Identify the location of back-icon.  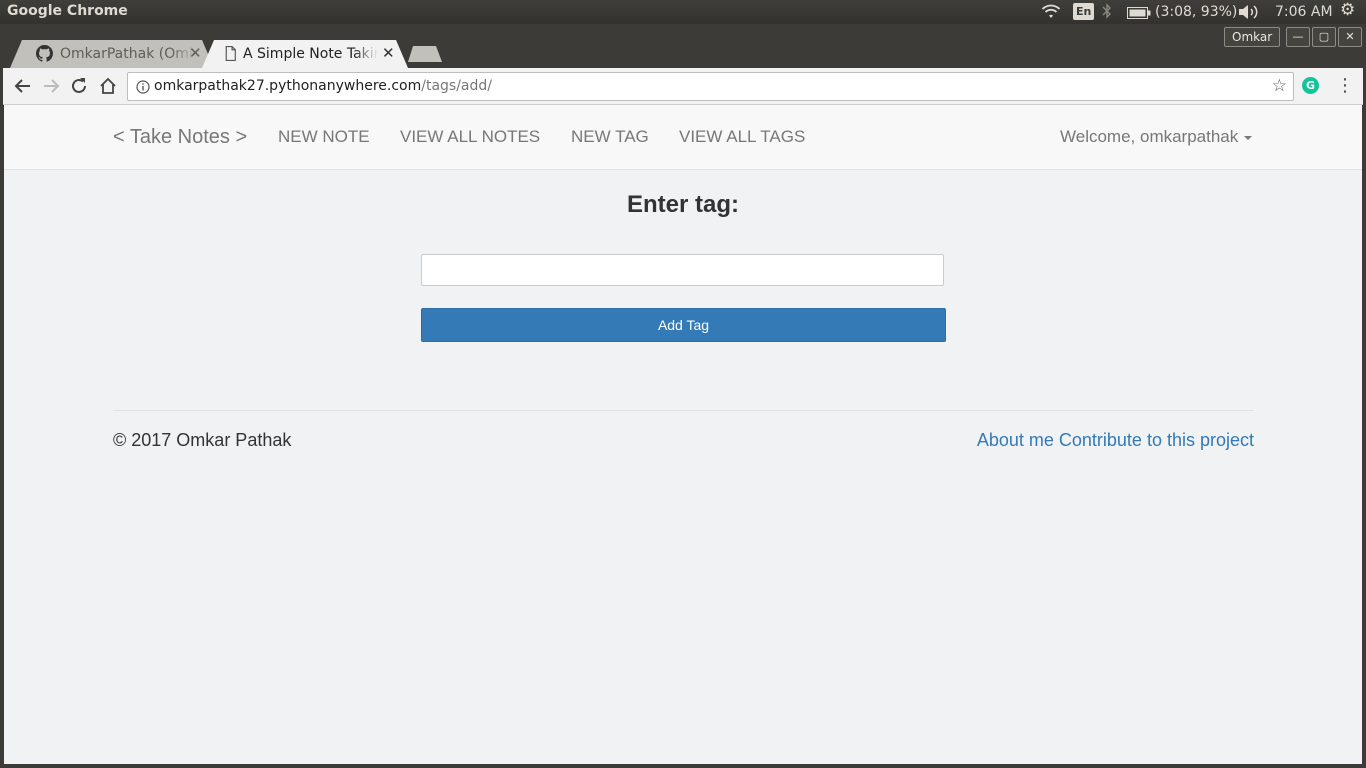
(23, 86).